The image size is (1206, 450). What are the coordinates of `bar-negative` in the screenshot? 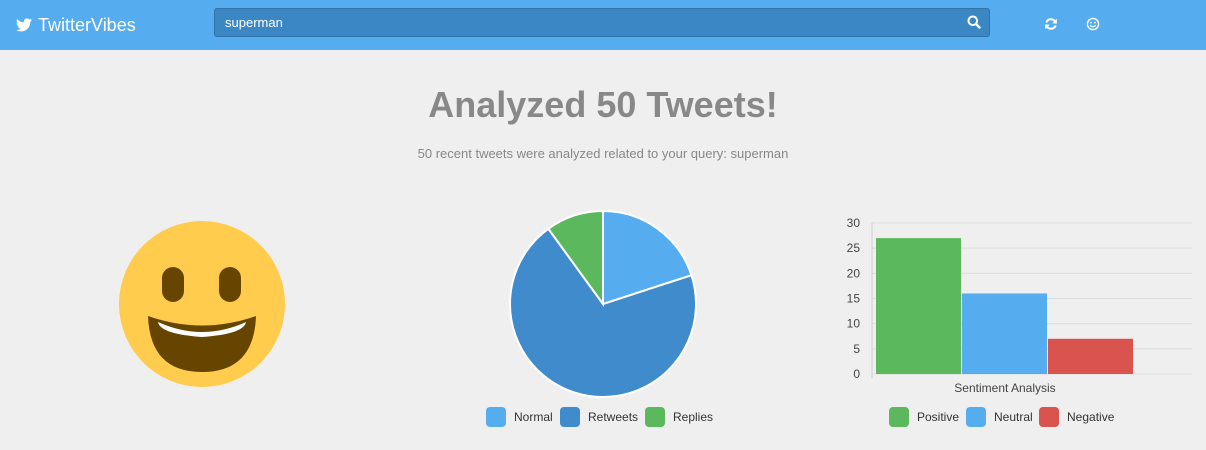 It's located at (1090, 356).